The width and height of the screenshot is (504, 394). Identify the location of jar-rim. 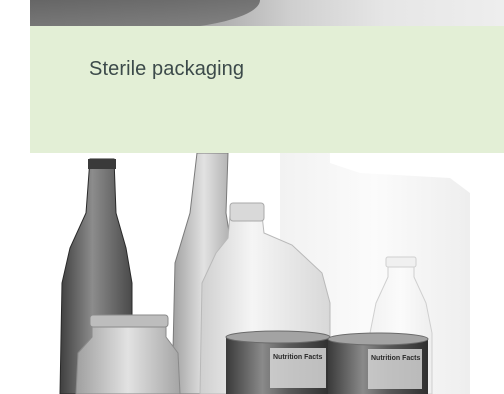
(129, 321).